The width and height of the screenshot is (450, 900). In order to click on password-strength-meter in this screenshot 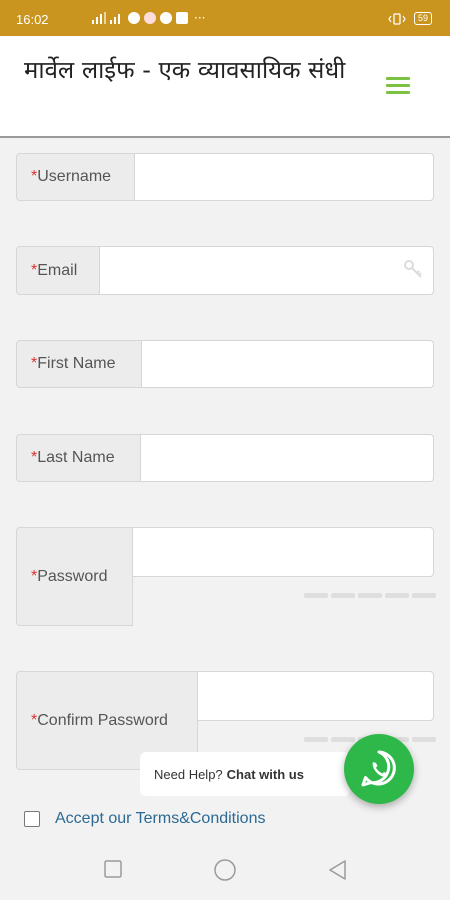, I will do `click(370, 595)`.